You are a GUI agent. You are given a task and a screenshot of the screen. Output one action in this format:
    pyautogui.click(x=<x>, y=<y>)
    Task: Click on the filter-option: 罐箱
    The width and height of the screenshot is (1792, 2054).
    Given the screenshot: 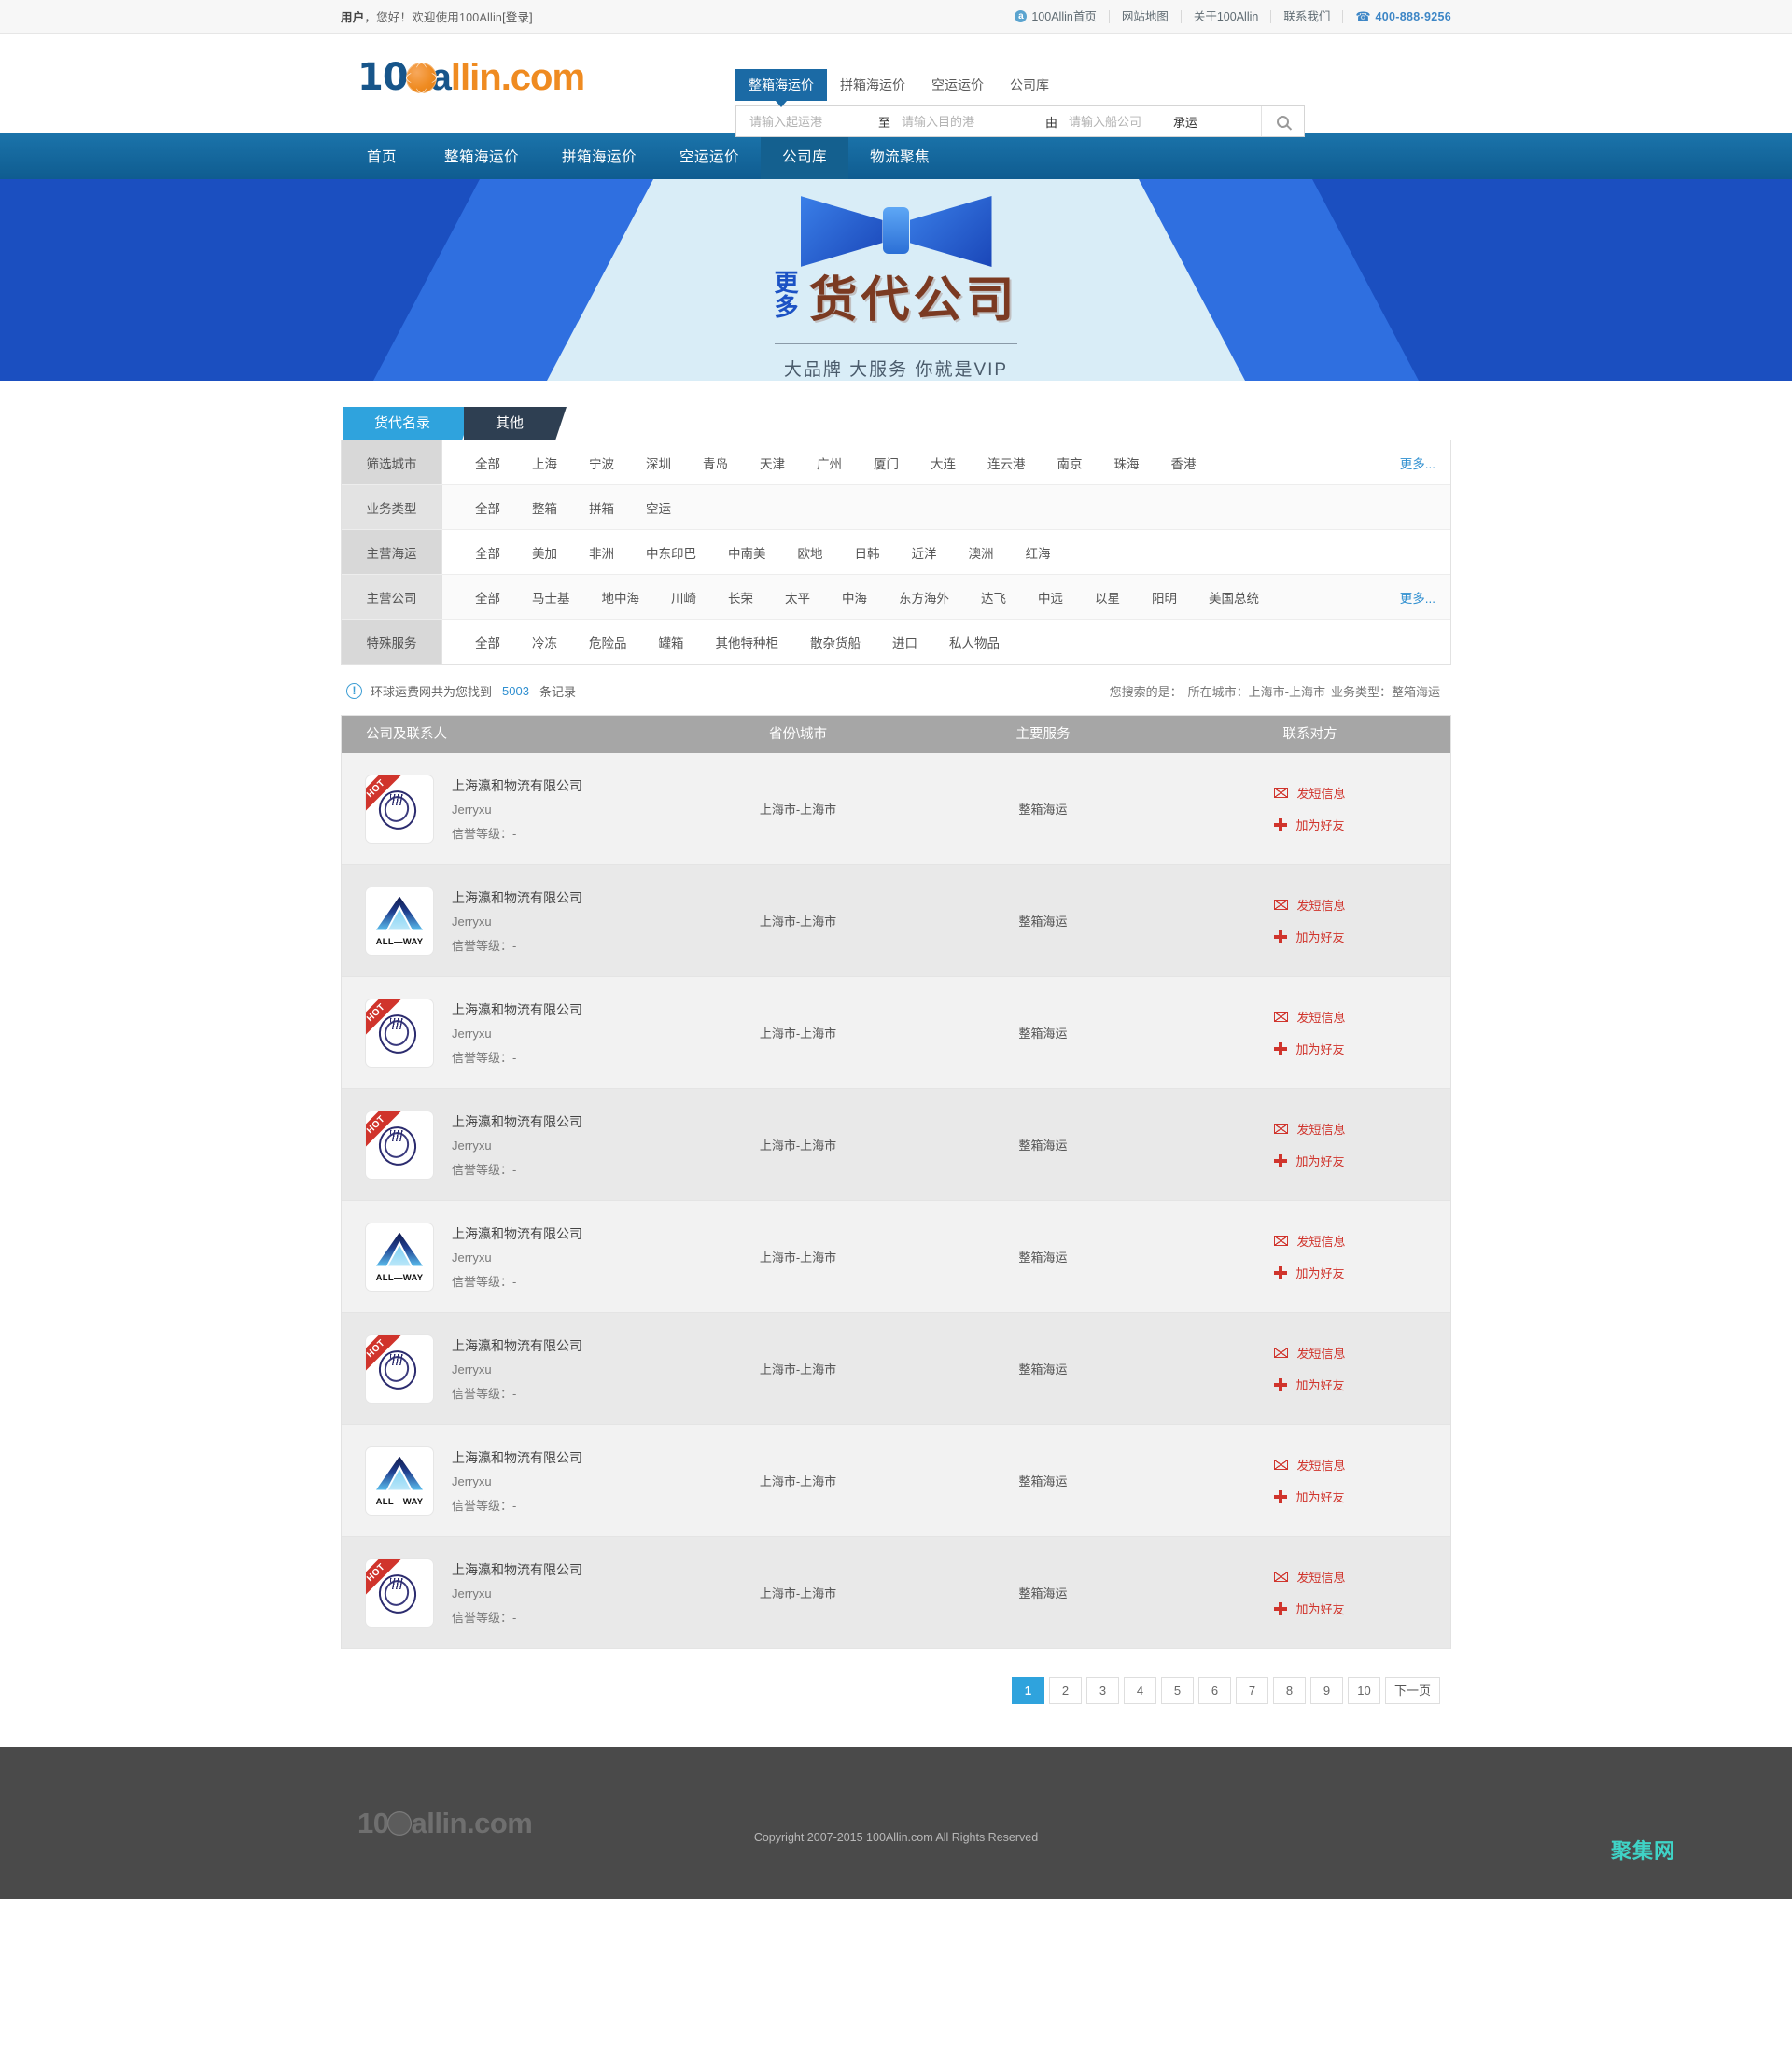 What is the action you would take?
    pyautogui.click(x=671, y=642)
    